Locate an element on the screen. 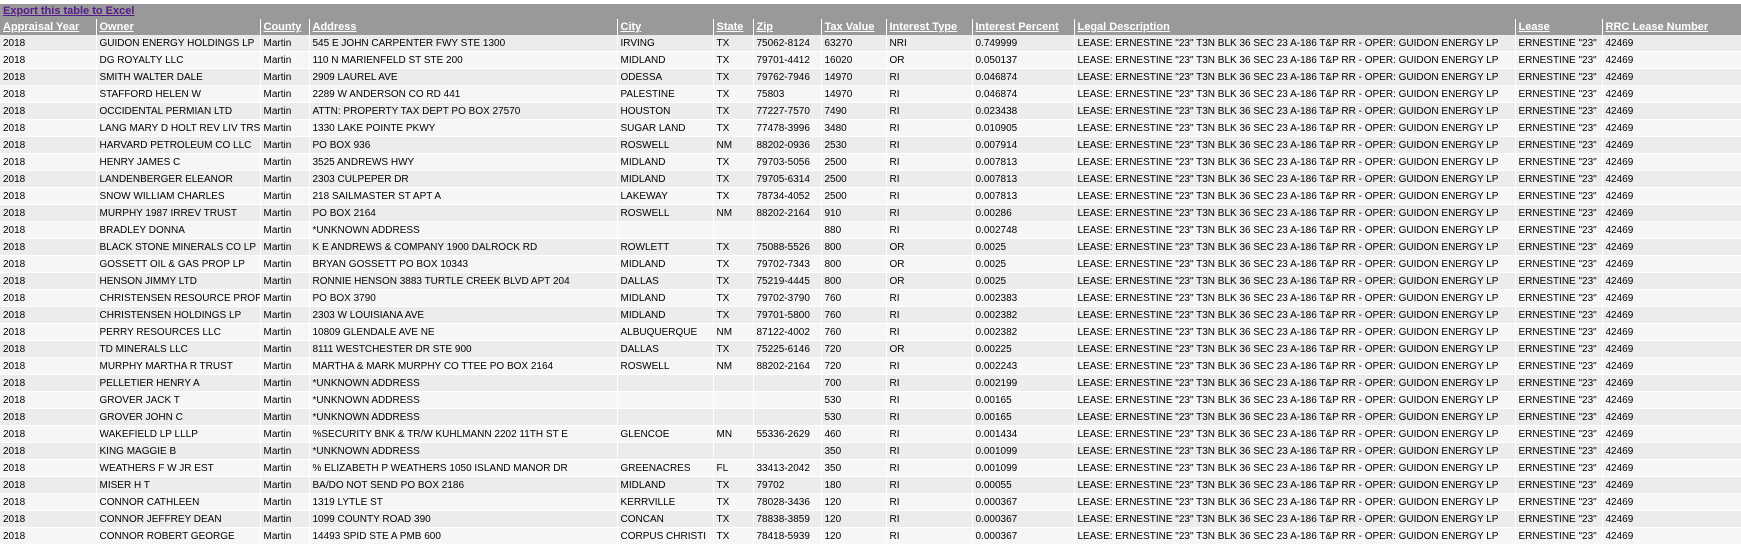  tax-value-cell: 880 is located at coordinates (854, 230).